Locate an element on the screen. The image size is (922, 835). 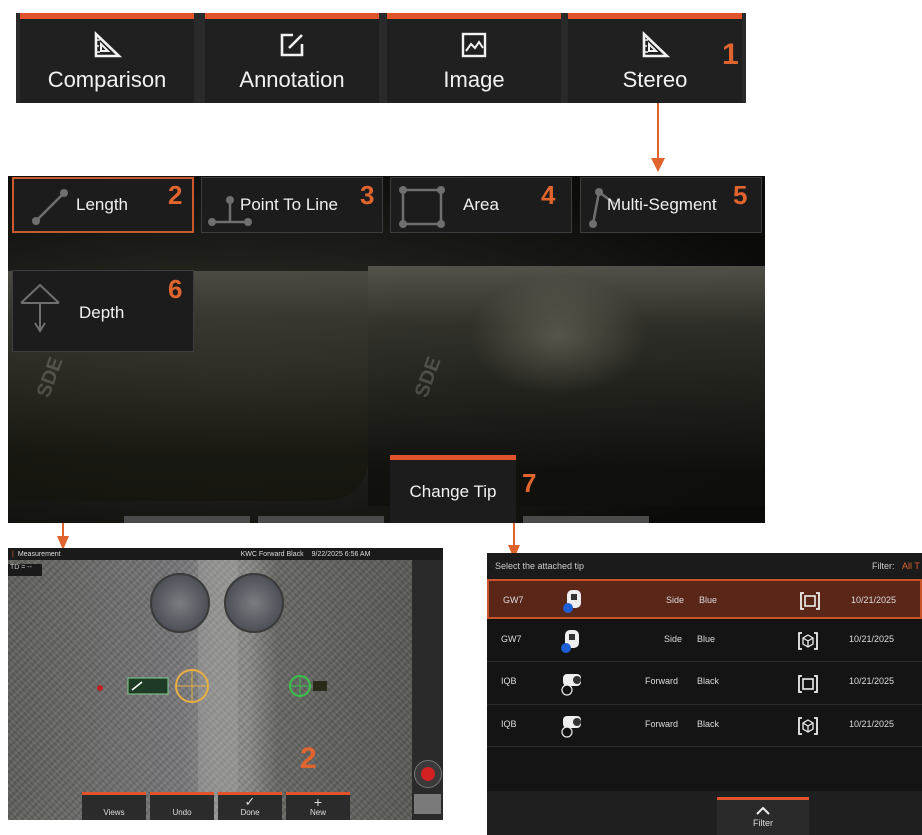
tip-selector-title: Select the attached tip is located at coordinates (540, 566).